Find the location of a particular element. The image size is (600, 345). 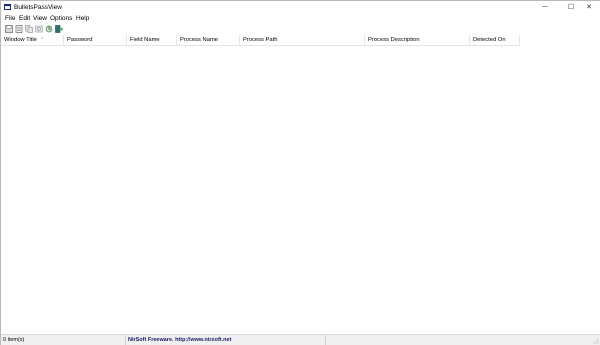

column-label: Password is located at coordinates (80, 40).